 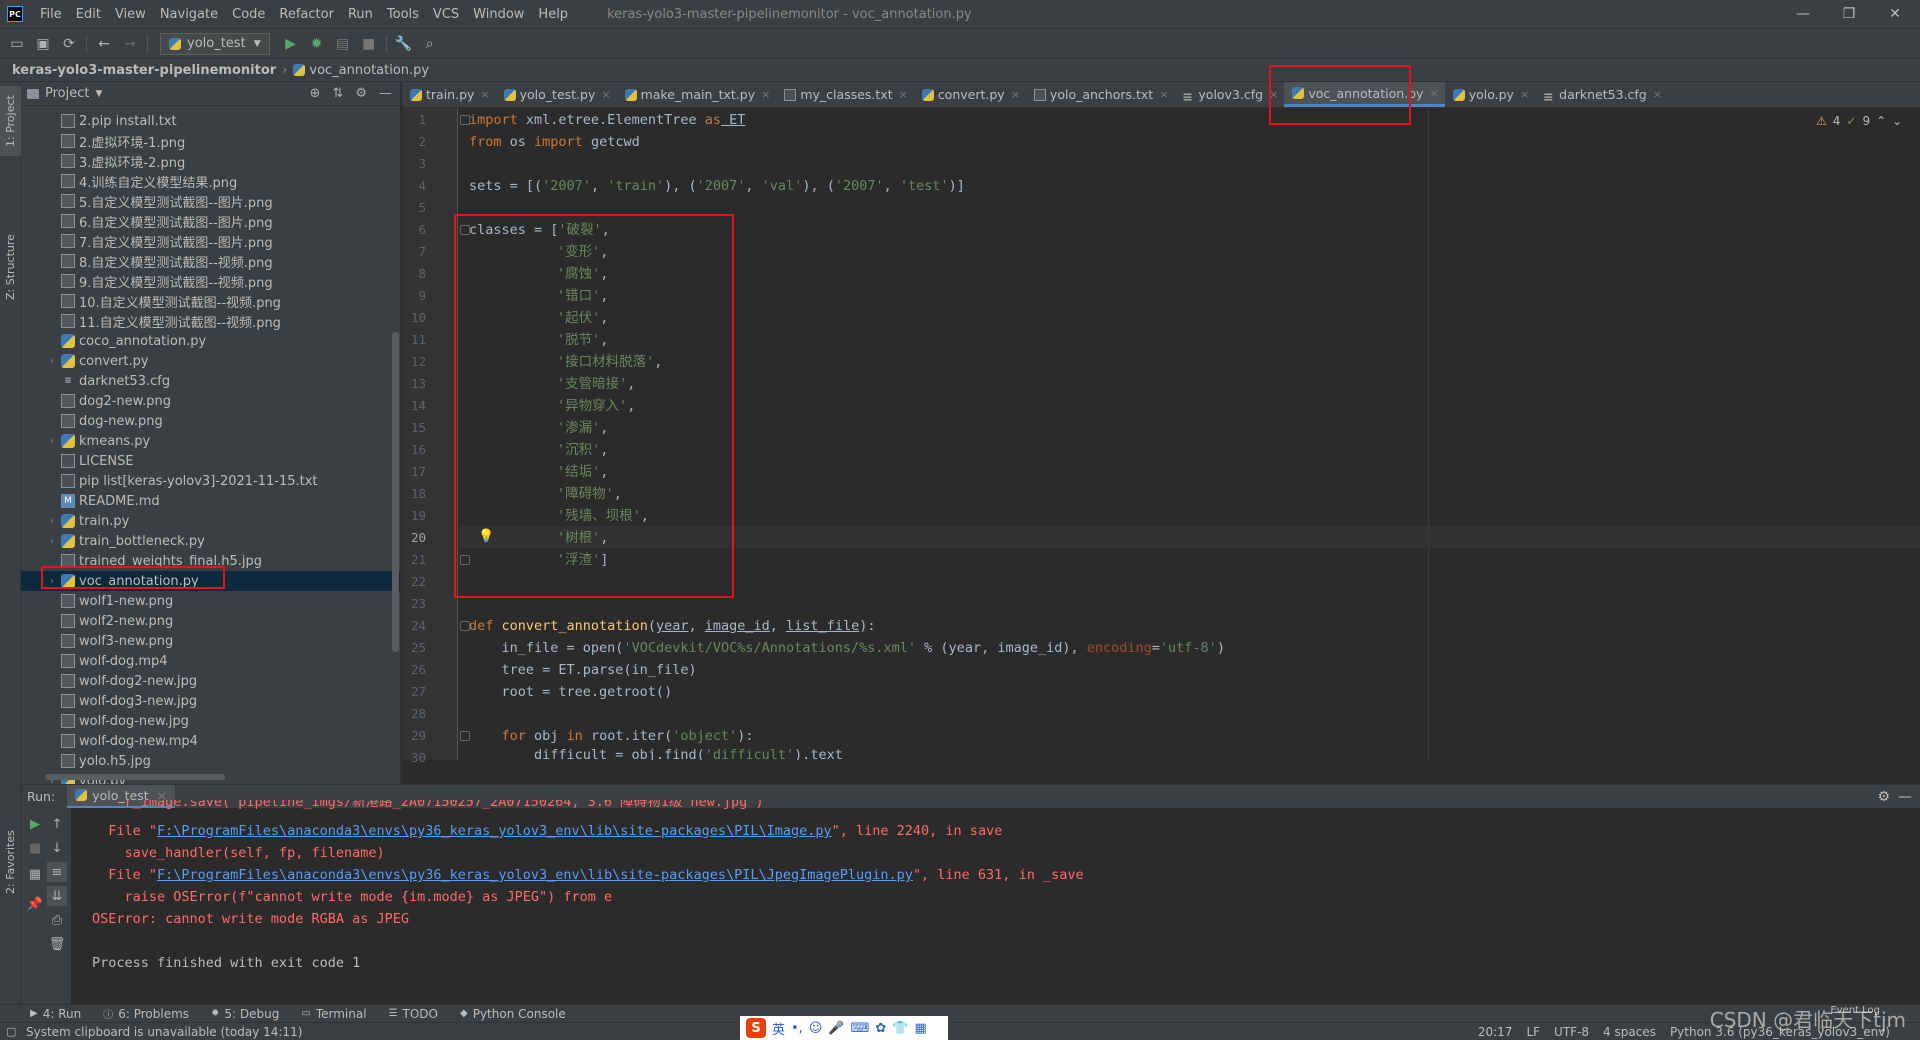 What do you see at coordinates (215, 43) in the screenshot?
I see `run-configuration-select: yolo_test ▼` at bounding box center [215, 43].